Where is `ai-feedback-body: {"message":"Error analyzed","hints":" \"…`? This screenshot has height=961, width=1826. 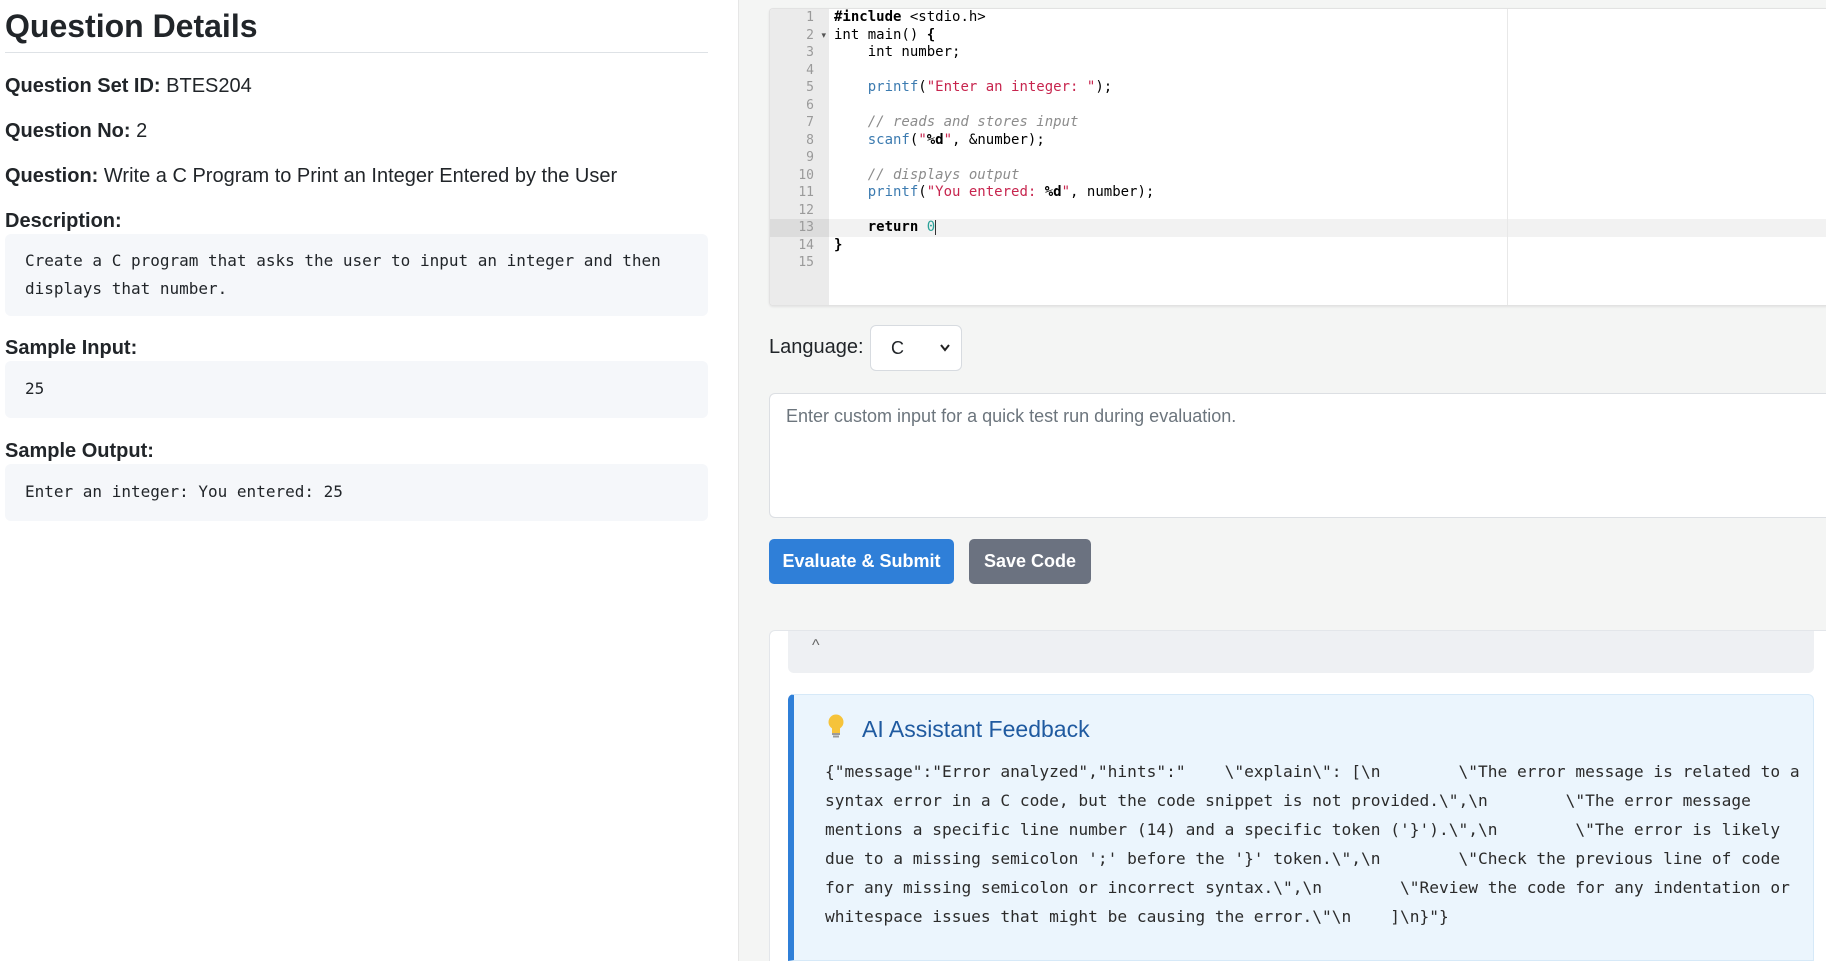 ai-feedback-body: {"message":"Error analyzed","hints":" \"… is located at coordinates (1312, 844).